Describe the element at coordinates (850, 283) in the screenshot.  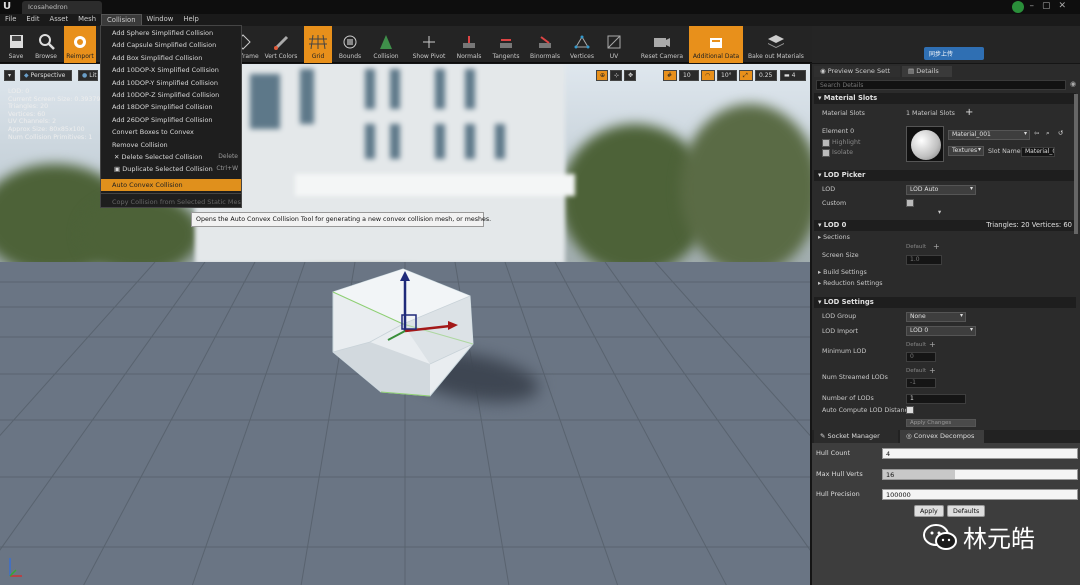
I see `reduction-settings-row: ▸ Reduction Settings` at that location.